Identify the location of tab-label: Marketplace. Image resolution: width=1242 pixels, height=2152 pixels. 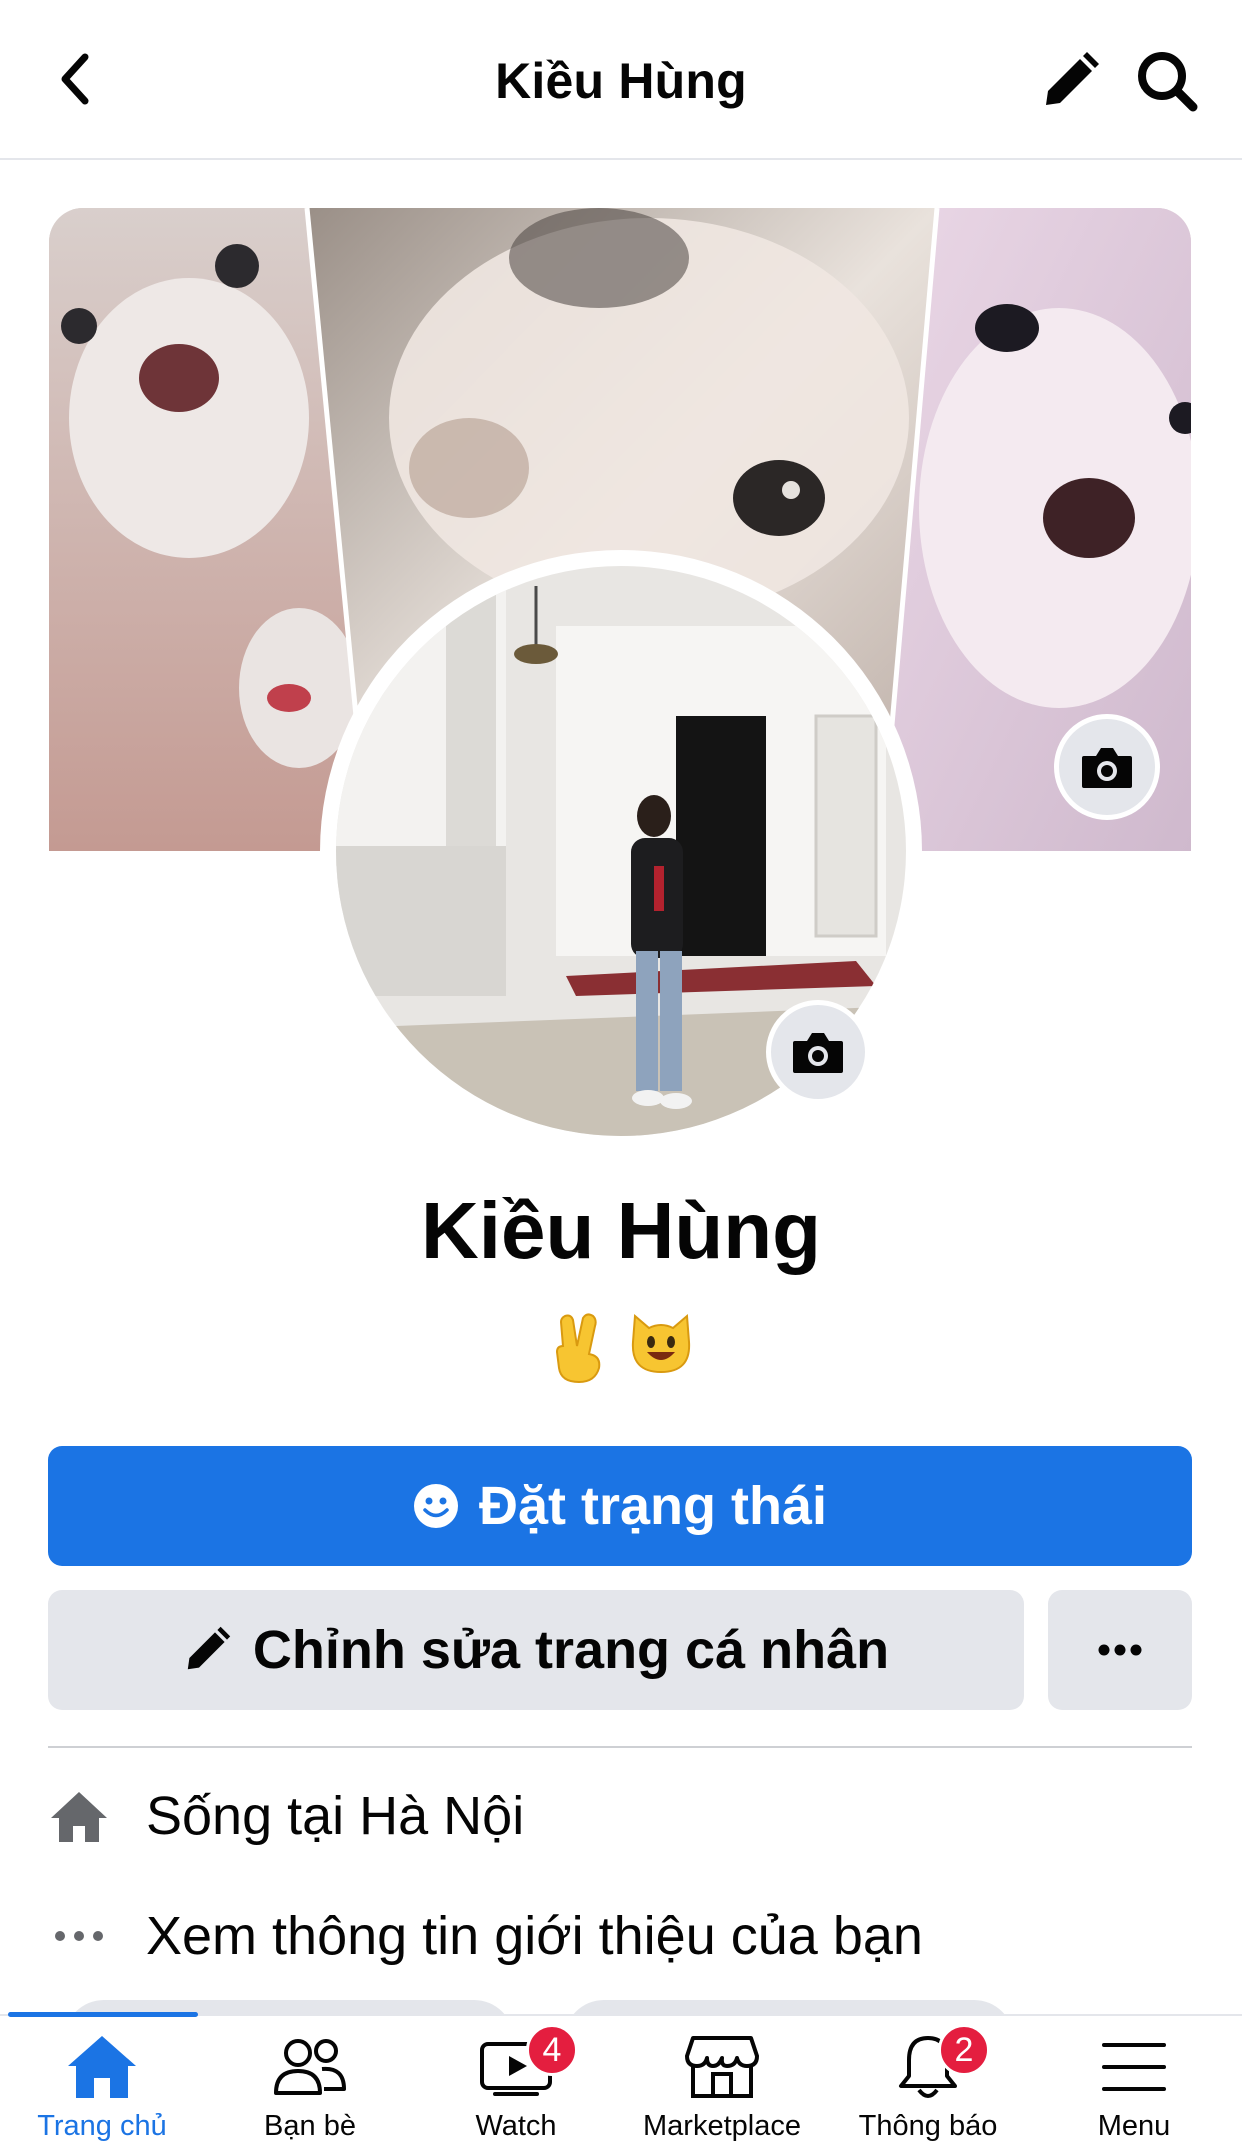
(722, 2126).